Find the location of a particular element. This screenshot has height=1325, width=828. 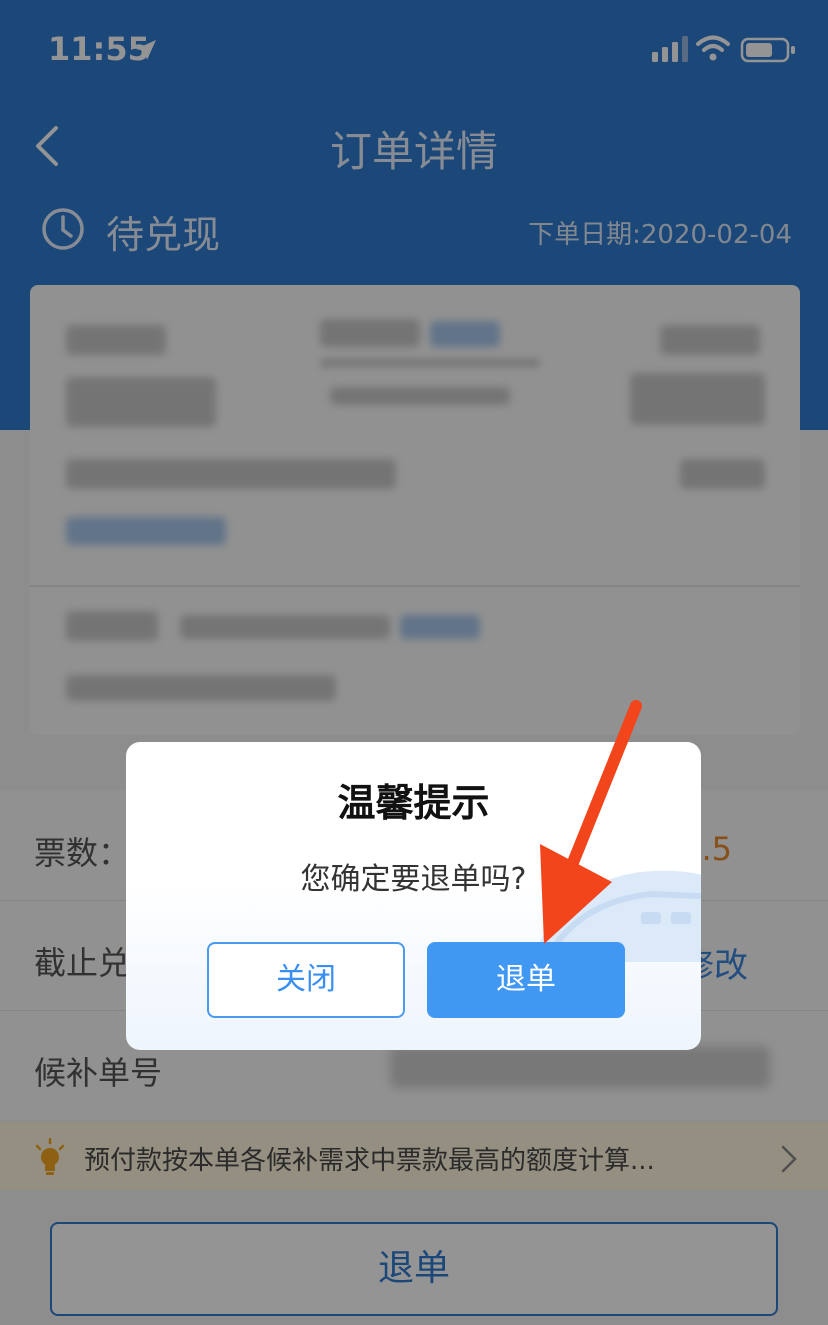

close-button: 关闭 is located at coordinates (306, 980).